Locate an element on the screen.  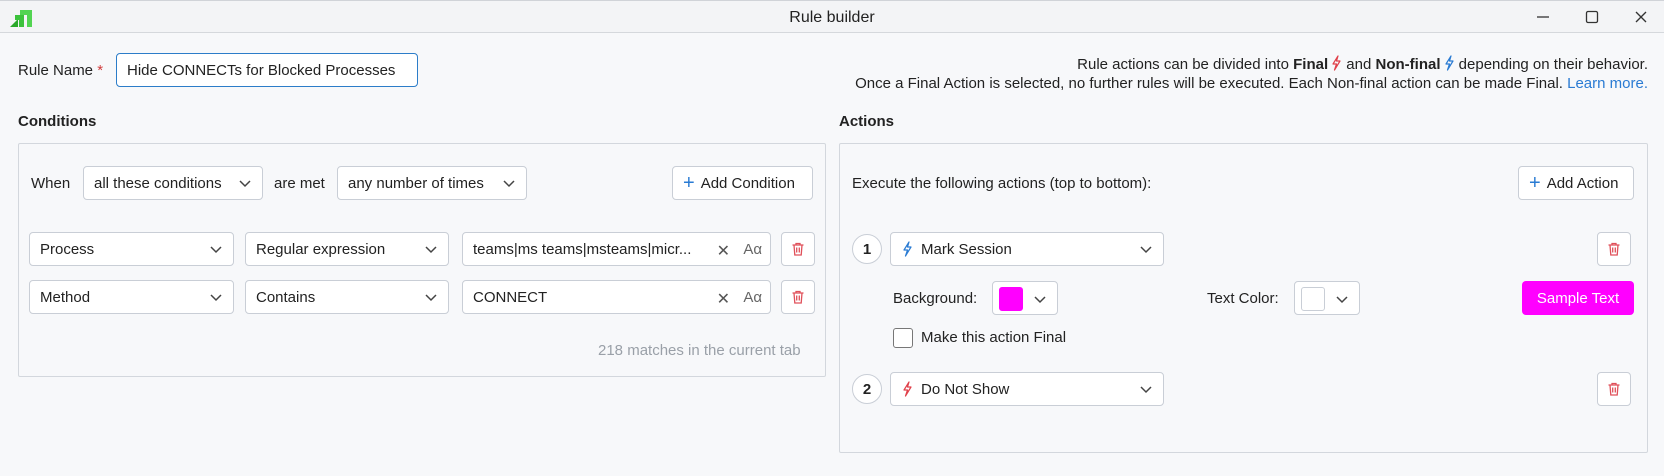
maximize-icon is located at coordinates (1592, 17).